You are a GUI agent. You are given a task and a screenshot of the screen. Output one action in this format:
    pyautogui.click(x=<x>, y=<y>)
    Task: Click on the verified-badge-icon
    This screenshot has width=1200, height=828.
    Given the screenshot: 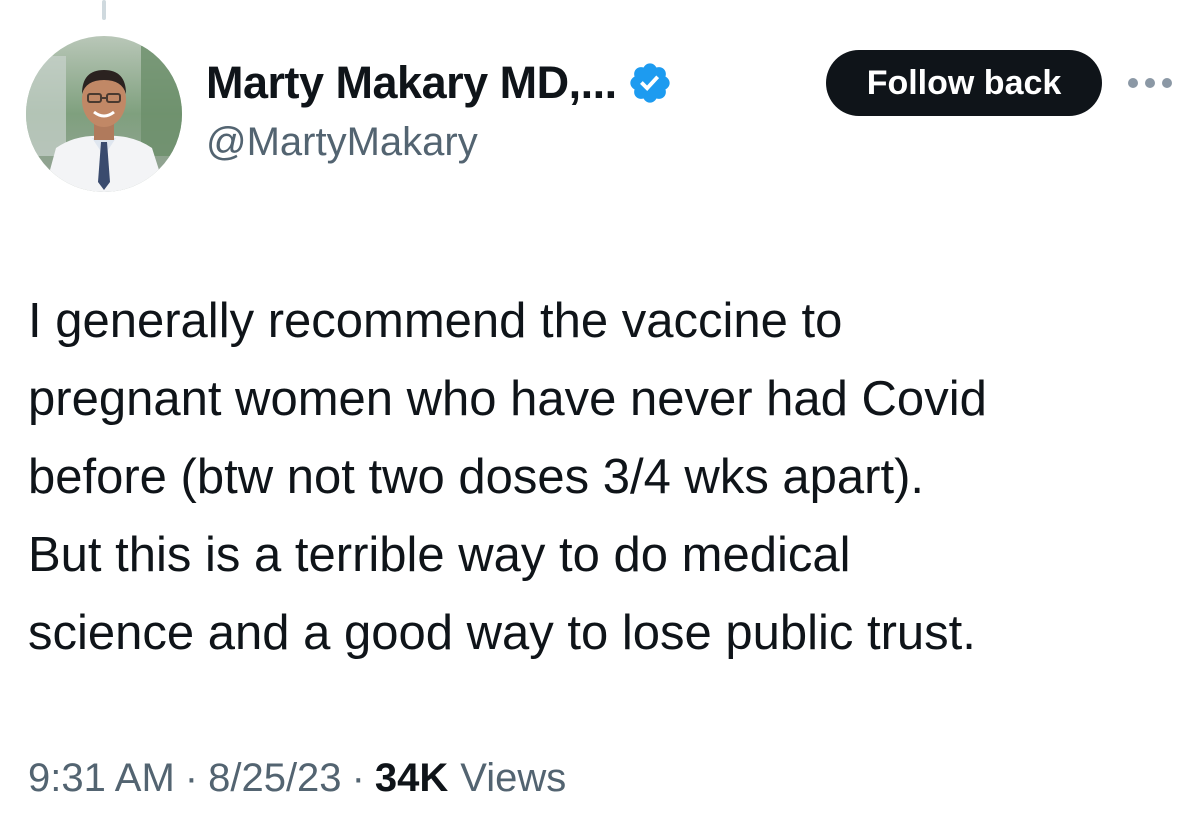 What is the action you would take?
    pyautogui.click(x=650, y=83)
    